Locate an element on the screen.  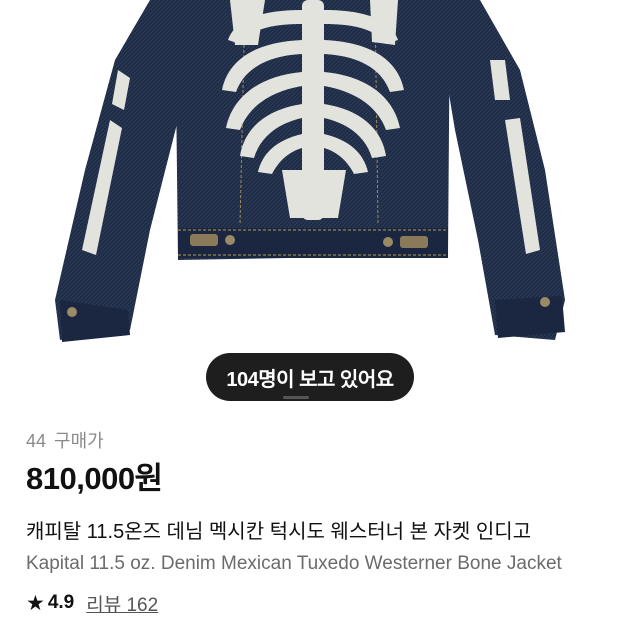
purchase-count: 44 is located at coordinates (36, 441).